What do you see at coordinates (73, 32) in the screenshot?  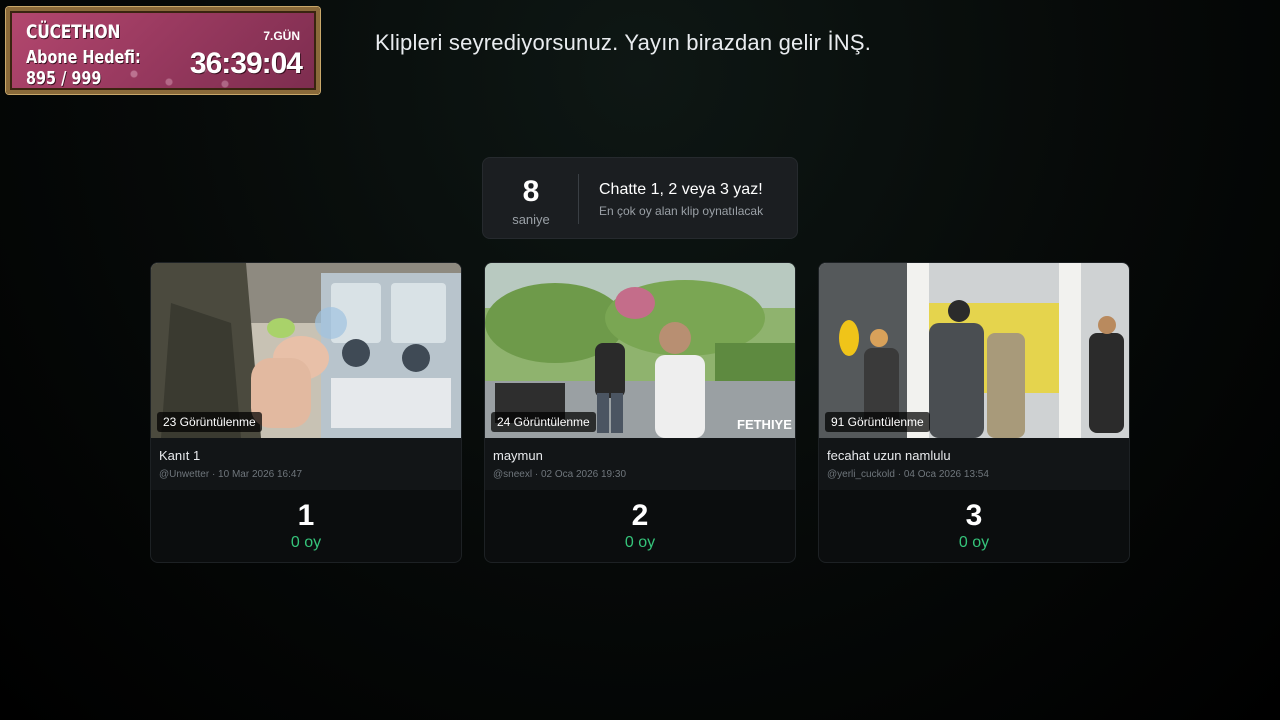 I see `widget-title: CÜCETHON` at bounding box center [73, 32].